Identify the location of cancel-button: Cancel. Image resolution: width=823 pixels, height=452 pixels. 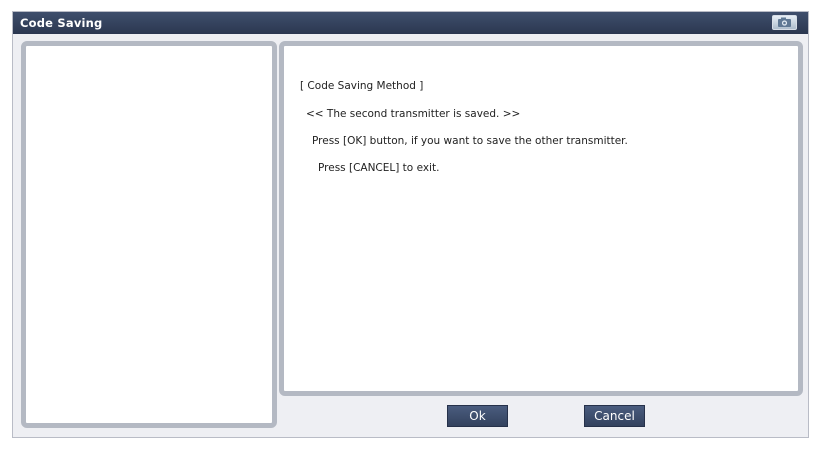
(614, 416).